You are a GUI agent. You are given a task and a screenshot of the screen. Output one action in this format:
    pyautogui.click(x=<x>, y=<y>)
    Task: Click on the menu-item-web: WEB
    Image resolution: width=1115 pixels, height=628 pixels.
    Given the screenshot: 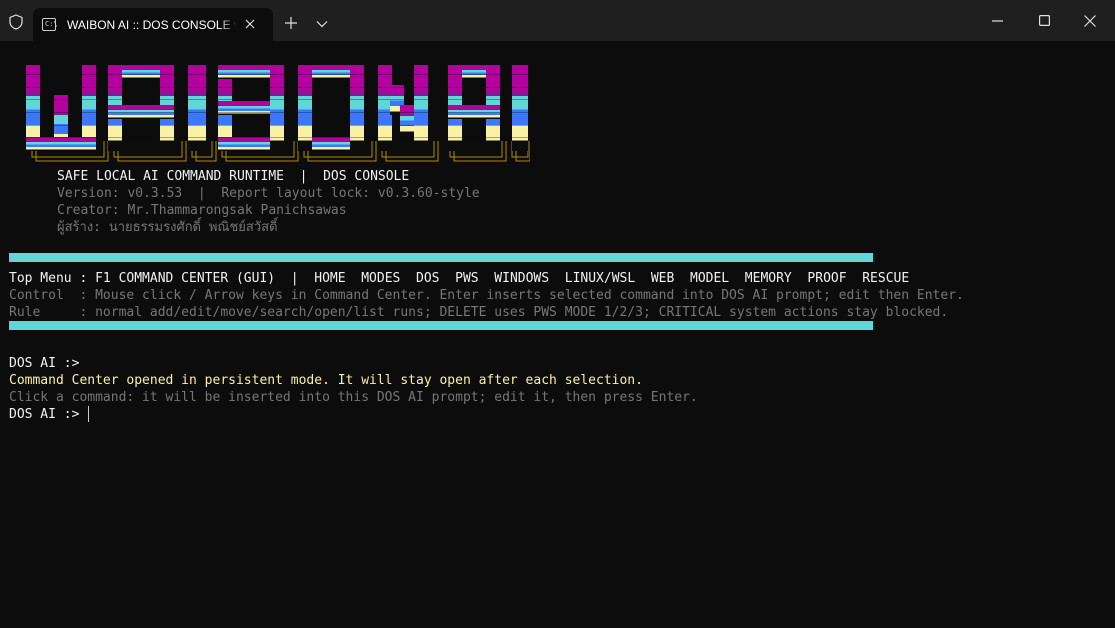 What is the action you would take?
    pyautogui.click(x=662, y=278)
    